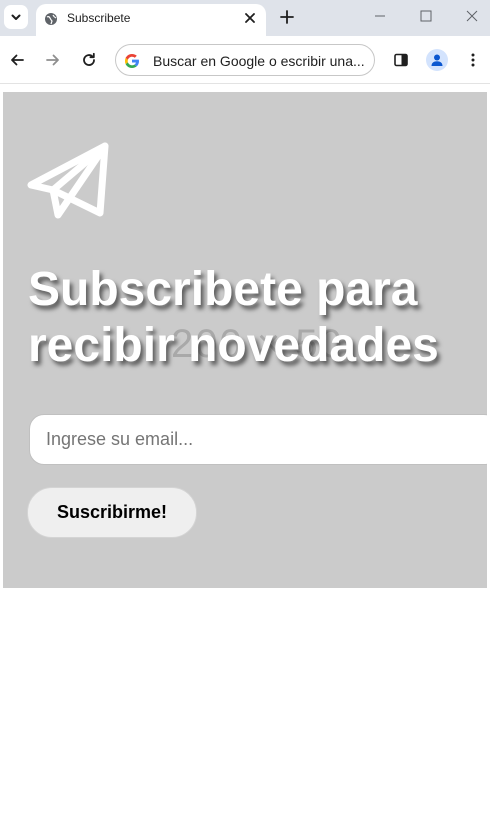  I want to click on side-panel-icon, so click(401, 60).